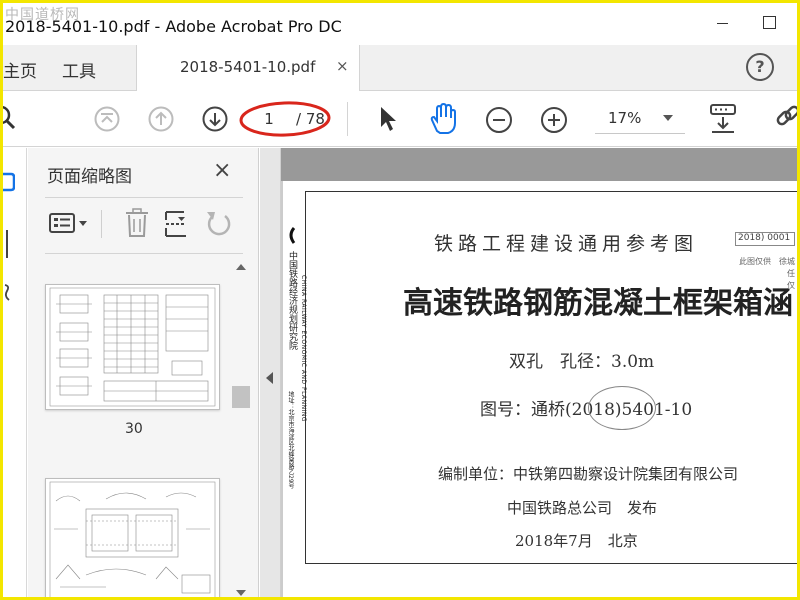 This screenshot has width=800, height=600. I want to click on previous-page-edge, so click(539, 164).